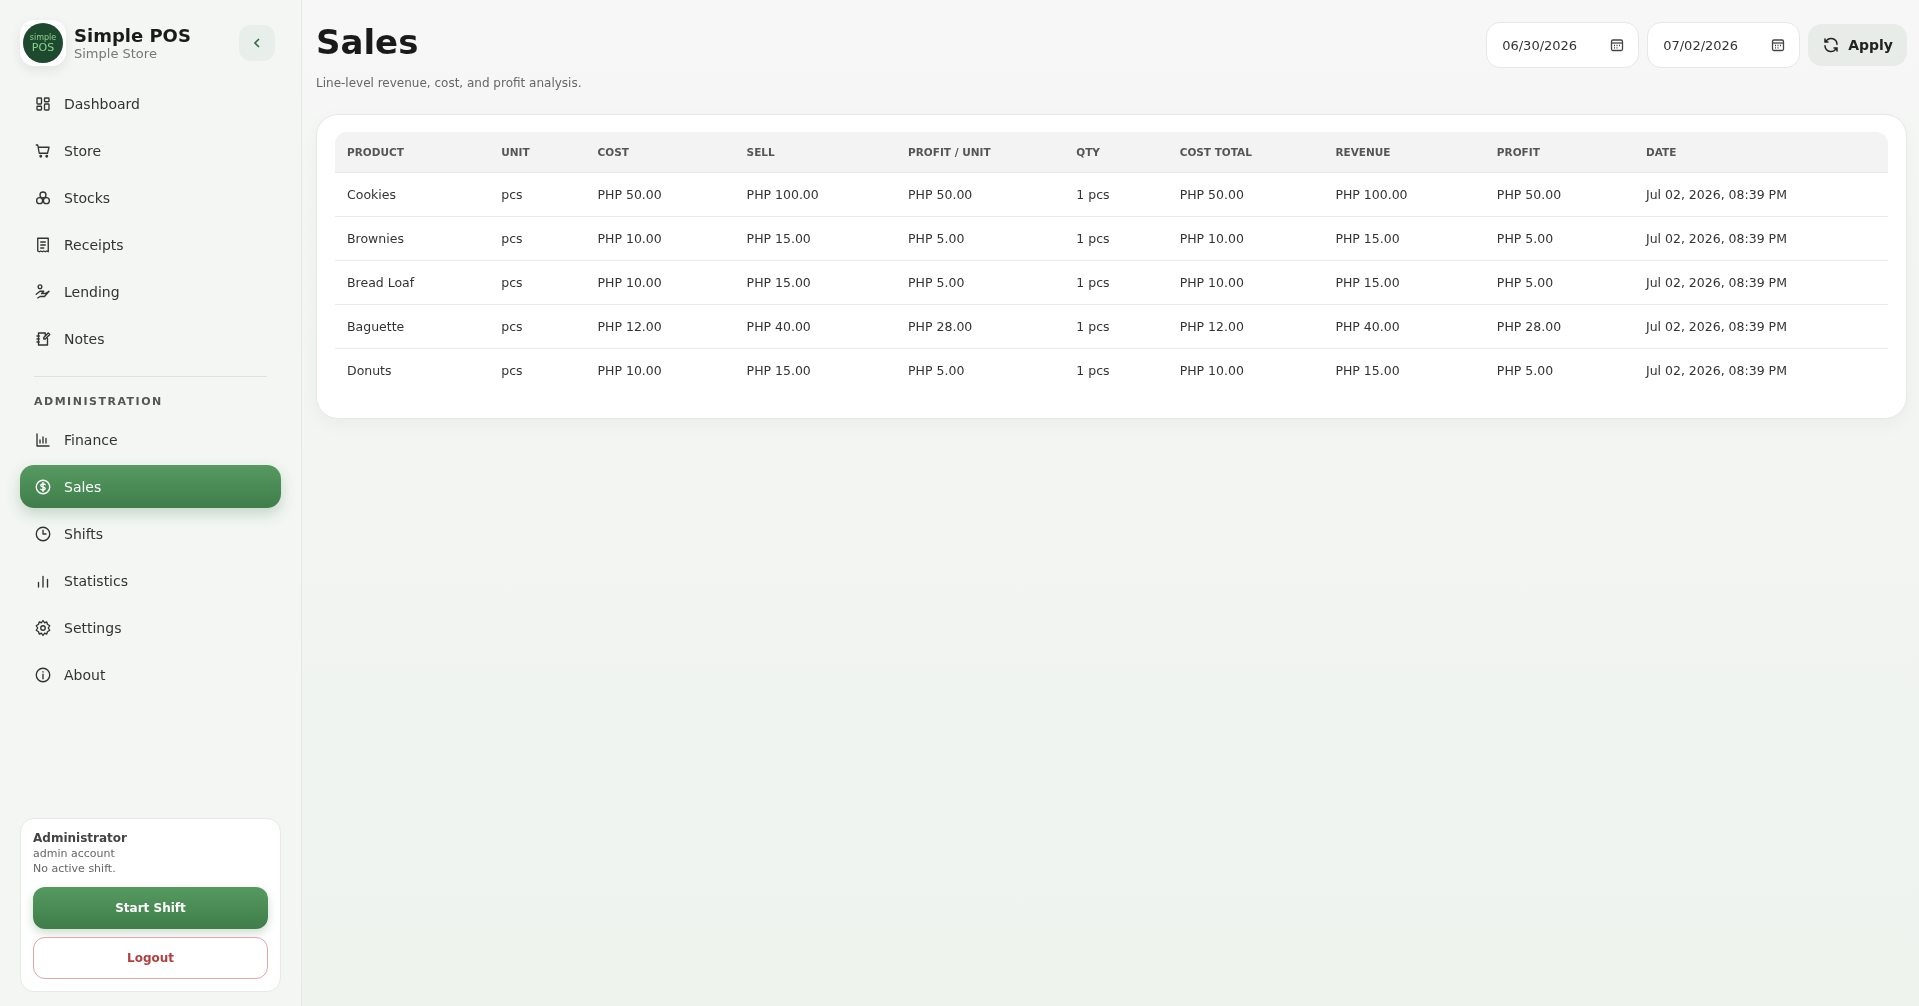  What do you see at coordinates (150, 338) in the screenshot?
I see `nav-item: Notes` at bounding box center [150, 338].